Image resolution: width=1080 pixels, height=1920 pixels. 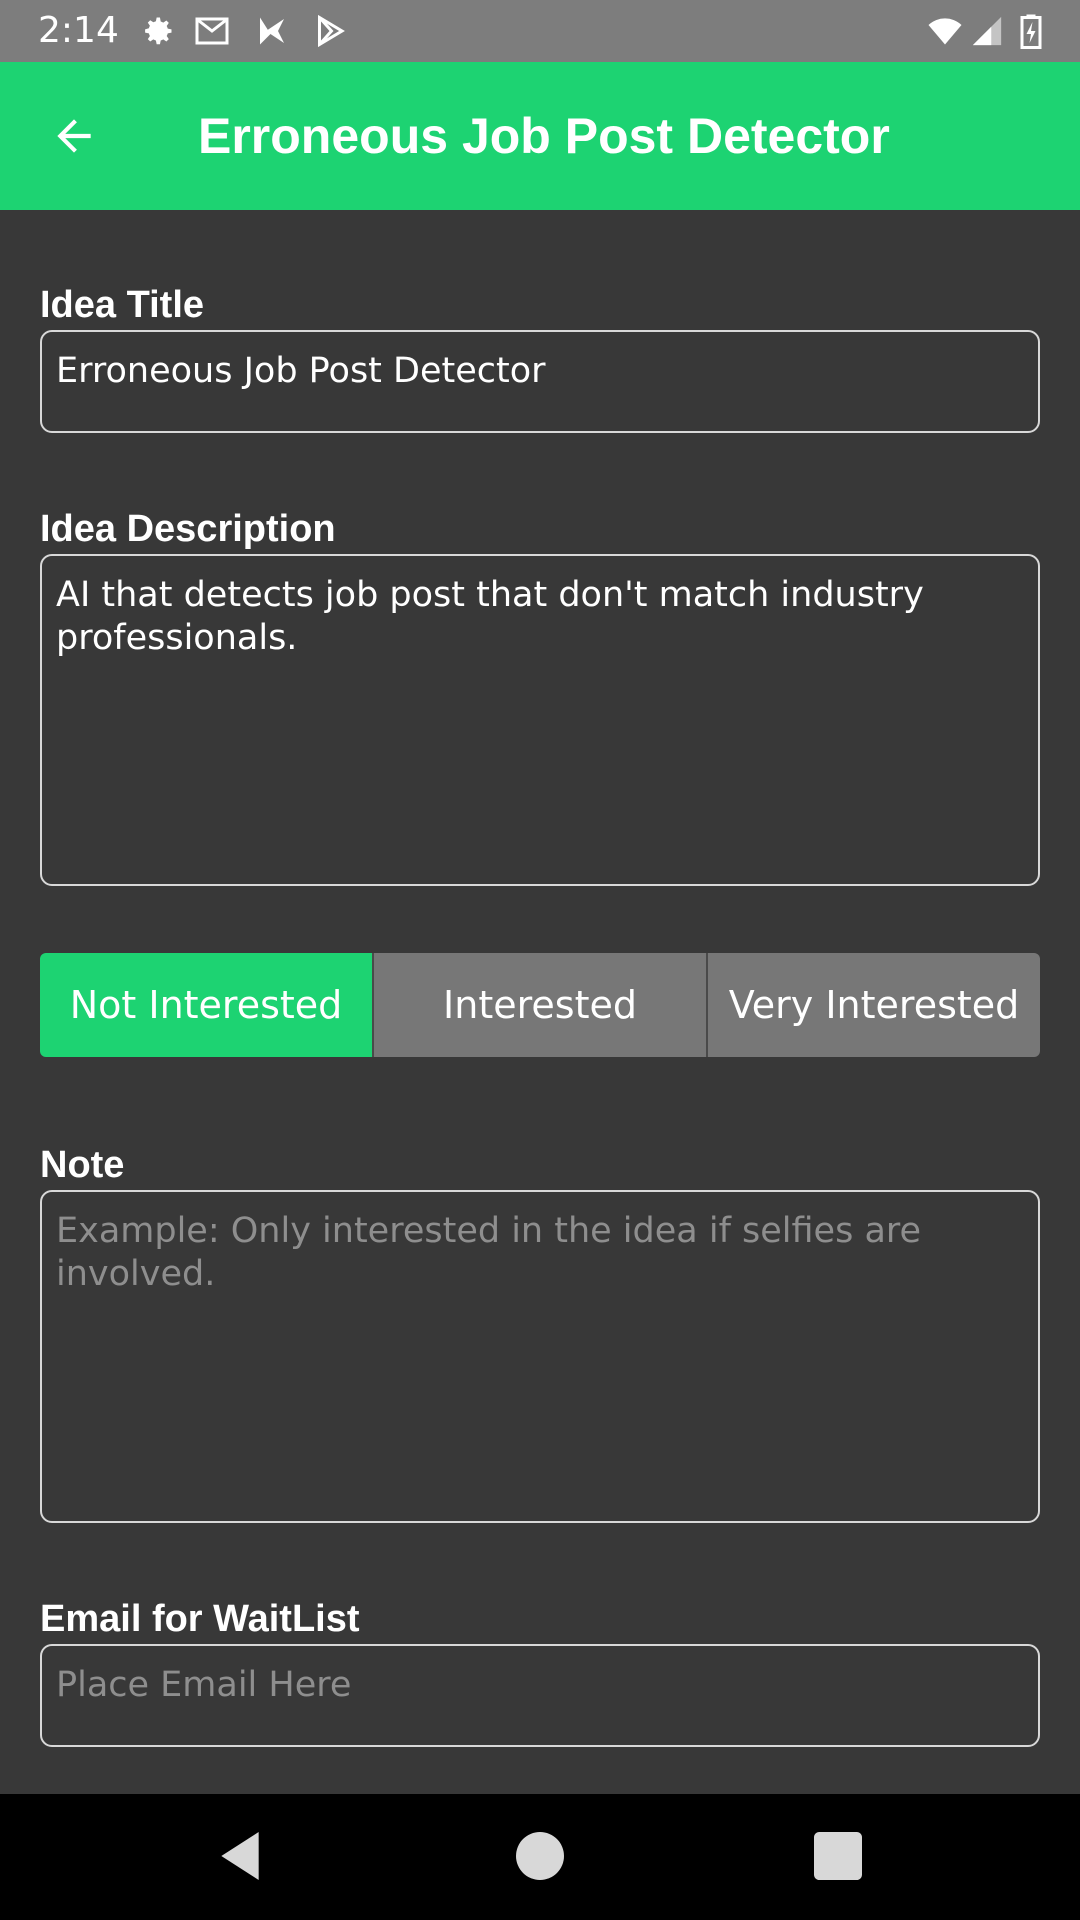 What do you see at coordinates (945, 31) in the screenshot?
I see `wifi-icon` at bounding box center [945, 31].